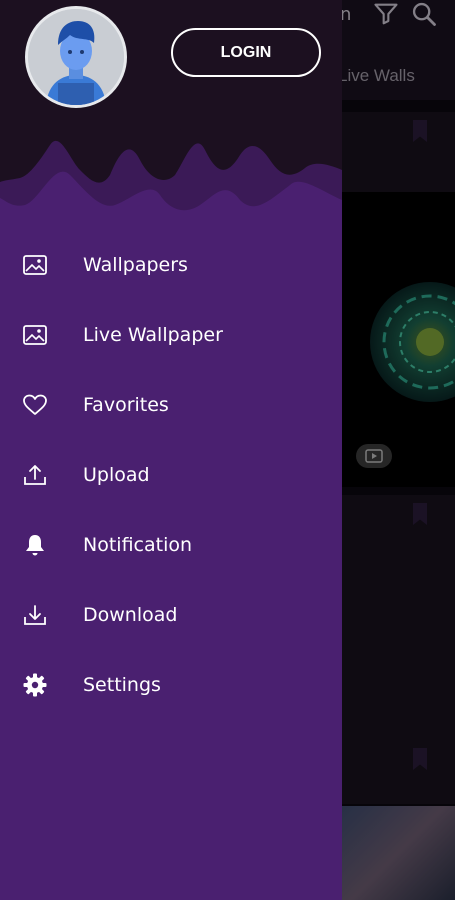 This screenshot has height=900, width=455. Describe the element at coordinates (35, 615) in the screenshot. I see `download-icon` at that location.